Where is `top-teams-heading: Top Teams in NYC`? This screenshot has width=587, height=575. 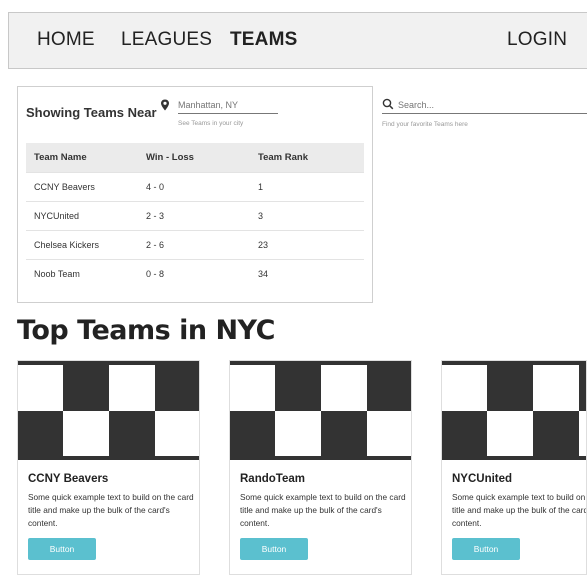
top-teams-heading: Top Teams in NYC is located at coordinates (146, 330).